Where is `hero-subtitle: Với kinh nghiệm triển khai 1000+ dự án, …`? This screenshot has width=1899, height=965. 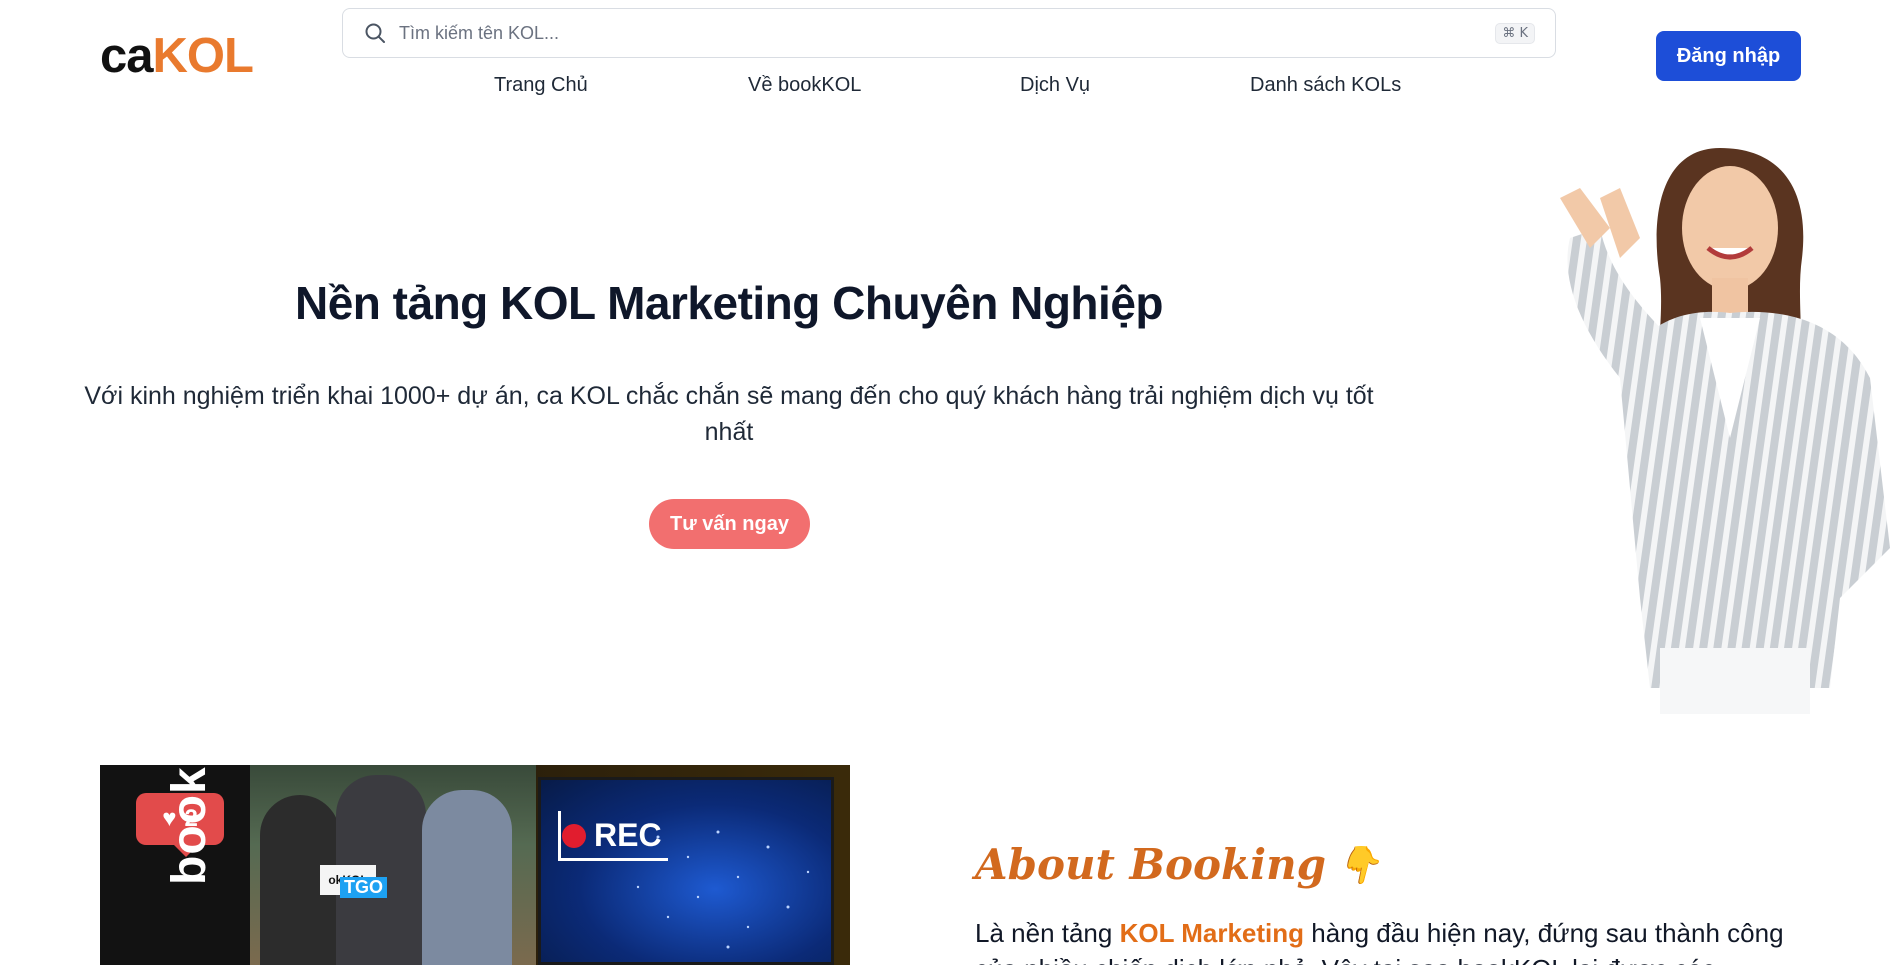
hero-subtitle: Với kinh nghiệm triển khai 1000+ dự án, … is located at coordinates (729, 414).